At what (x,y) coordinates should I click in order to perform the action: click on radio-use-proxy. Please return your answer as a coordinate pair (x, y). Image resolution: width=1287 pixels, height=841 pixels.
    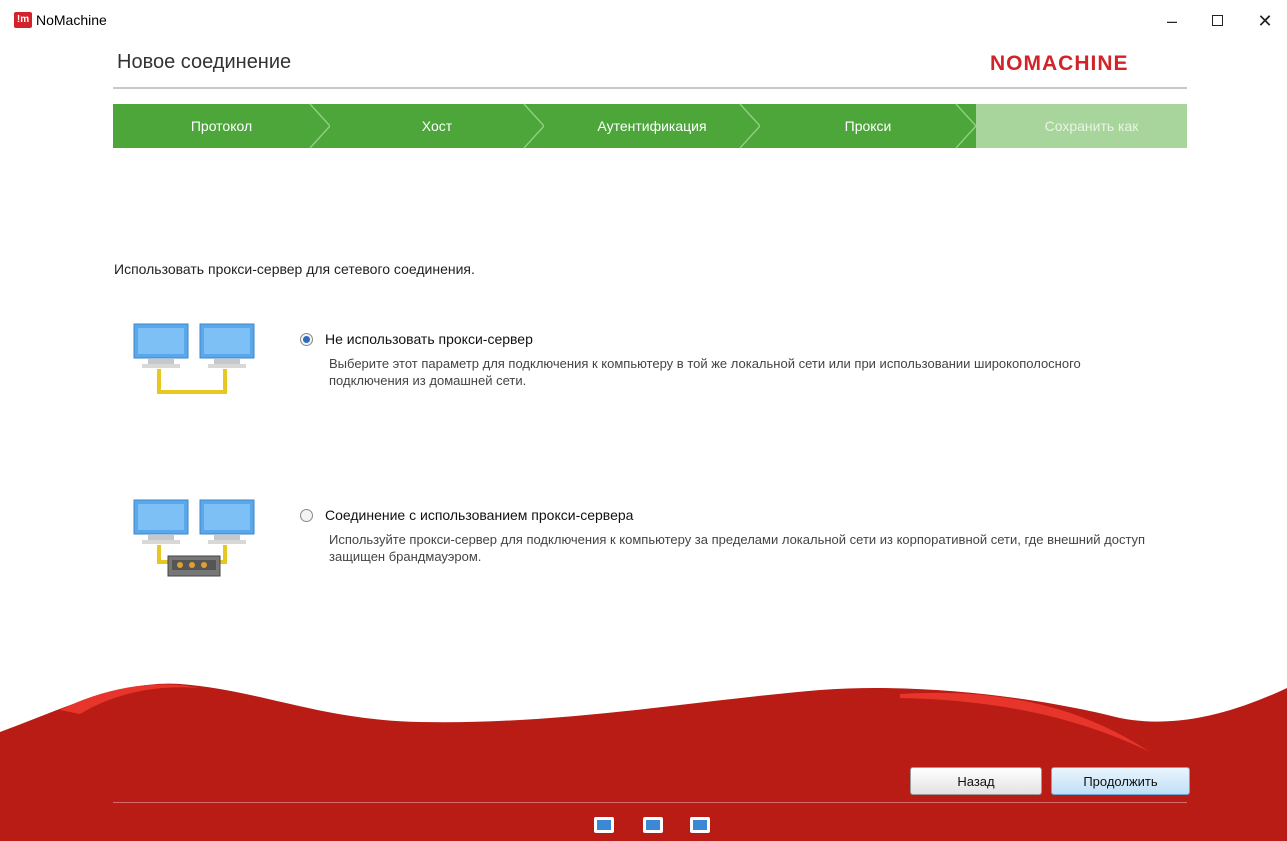
    Looking at the image, I should click on (306, 515).